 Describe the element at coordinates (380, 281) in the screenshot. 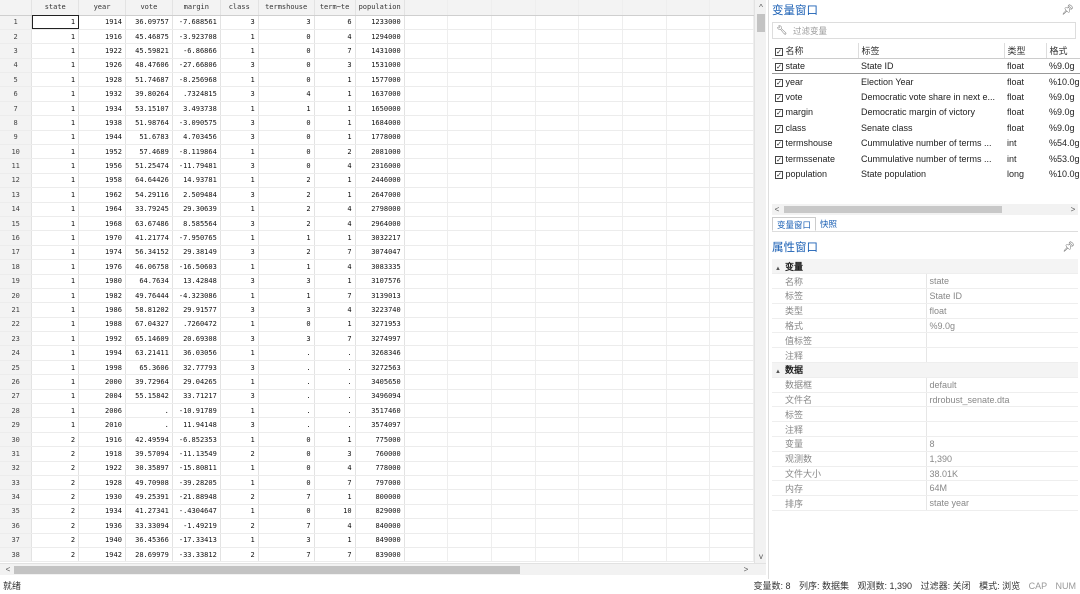

I see `table-cell: 3107576` at that location.